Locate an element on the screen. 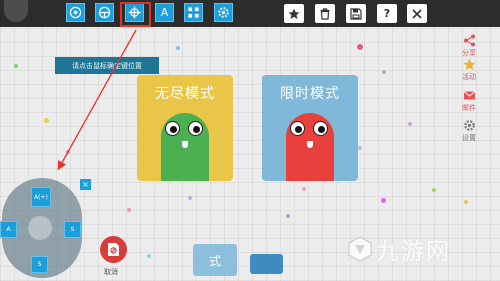 Image resolution: width=500 pixels, height=281 pixels. keypad-close-button: × is located at coordinates (85, 184).